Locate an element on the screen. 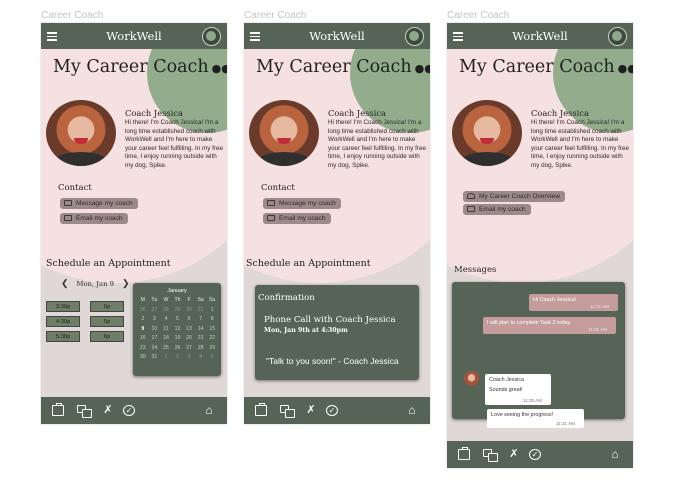 The height and width of the screenshot is (484, 680). calendar-day: 10 is located at coordinates (155, 330).